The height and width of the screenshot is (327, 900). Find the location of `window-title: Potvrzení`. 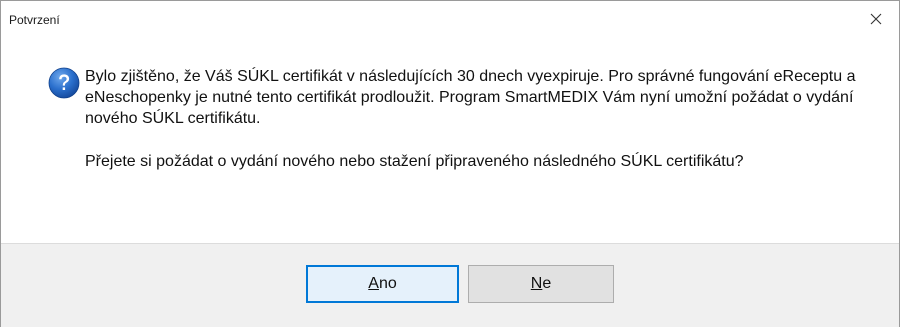

window-title: Potvrzení is located at coordinates (34, 20).